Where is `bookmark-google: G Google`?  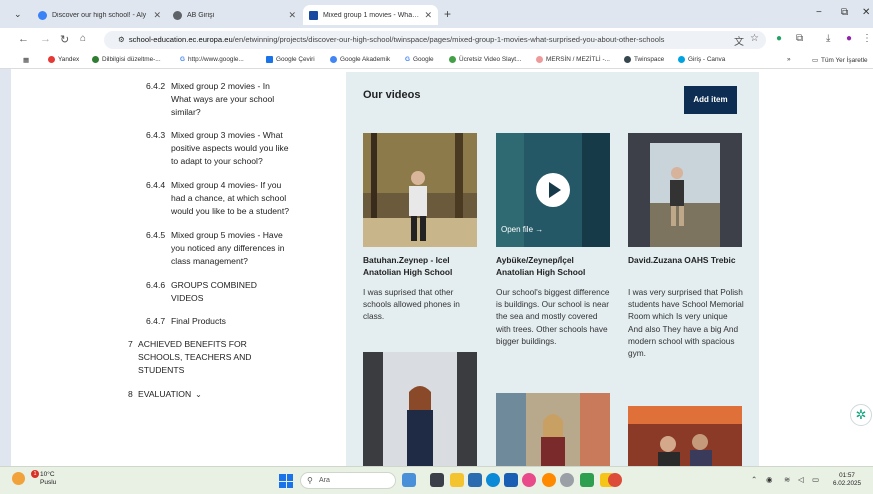
bookmark-google: G Google is located at coordinates (419, 59).